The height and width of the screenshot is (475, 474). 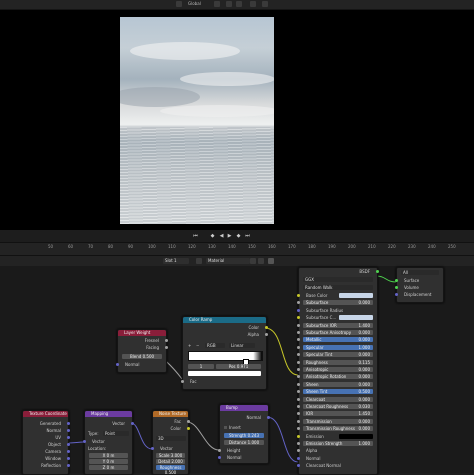 What do you see at coordinates (166, 347) in the screenshot?
I see `facing-output-socket` at bounding box center [166, 347].